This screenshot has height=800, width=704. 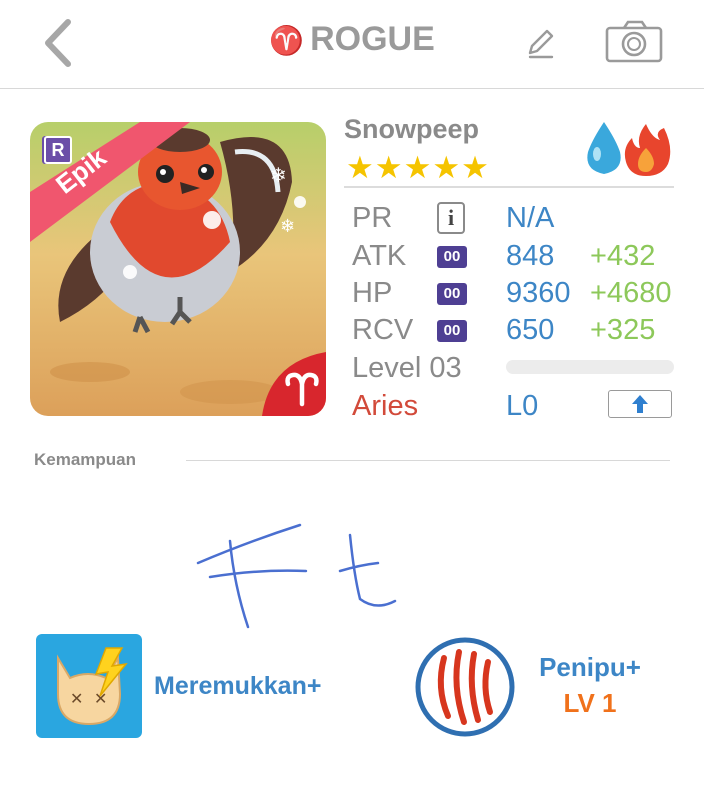 I want to click on skill1-name: Meremukkan+, so click(x=238, y=686).